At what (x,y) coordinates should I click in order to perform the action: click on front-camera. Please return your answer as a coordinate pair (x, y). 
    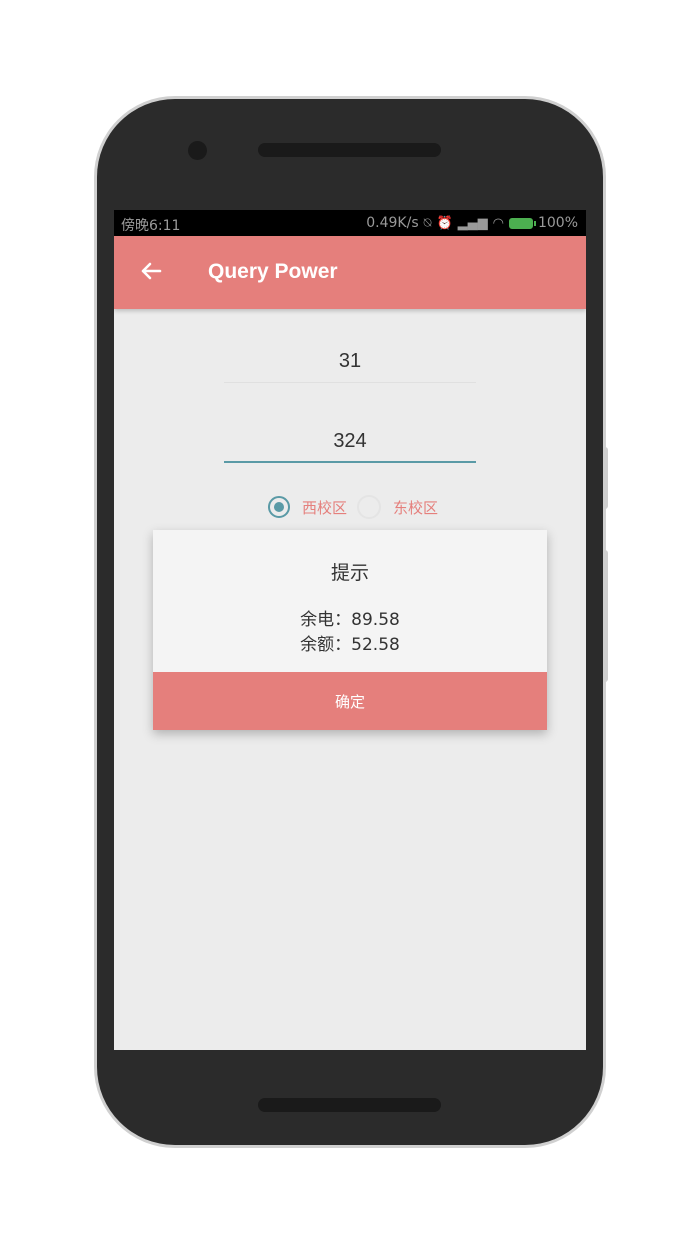
    Looking at the image, I should click on (197, 150).